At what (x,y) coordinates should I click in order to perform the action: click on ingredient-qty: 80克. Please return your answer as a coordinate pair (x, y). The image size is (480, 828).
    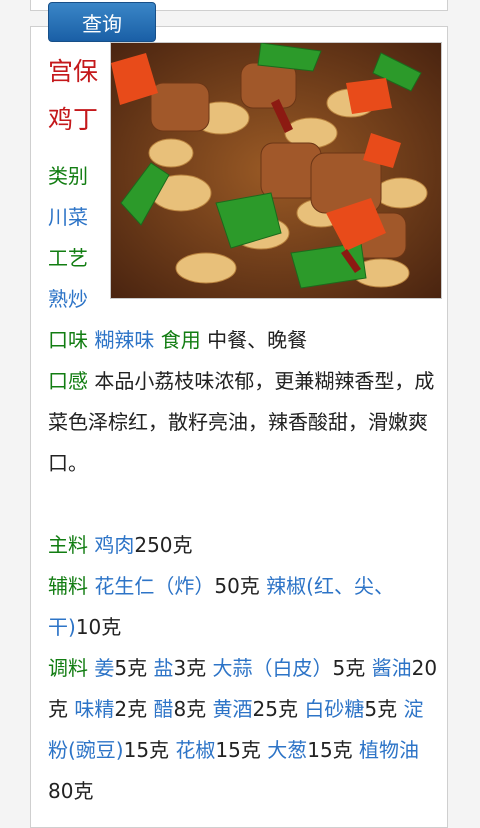
    Looking at the image, I should click on (71, 791).